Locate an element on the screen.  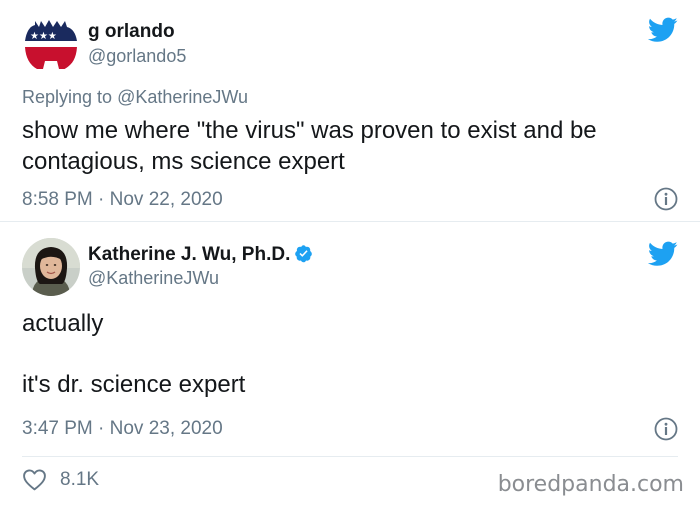
like-button: 8.1K is located at coordinates (60, 479).